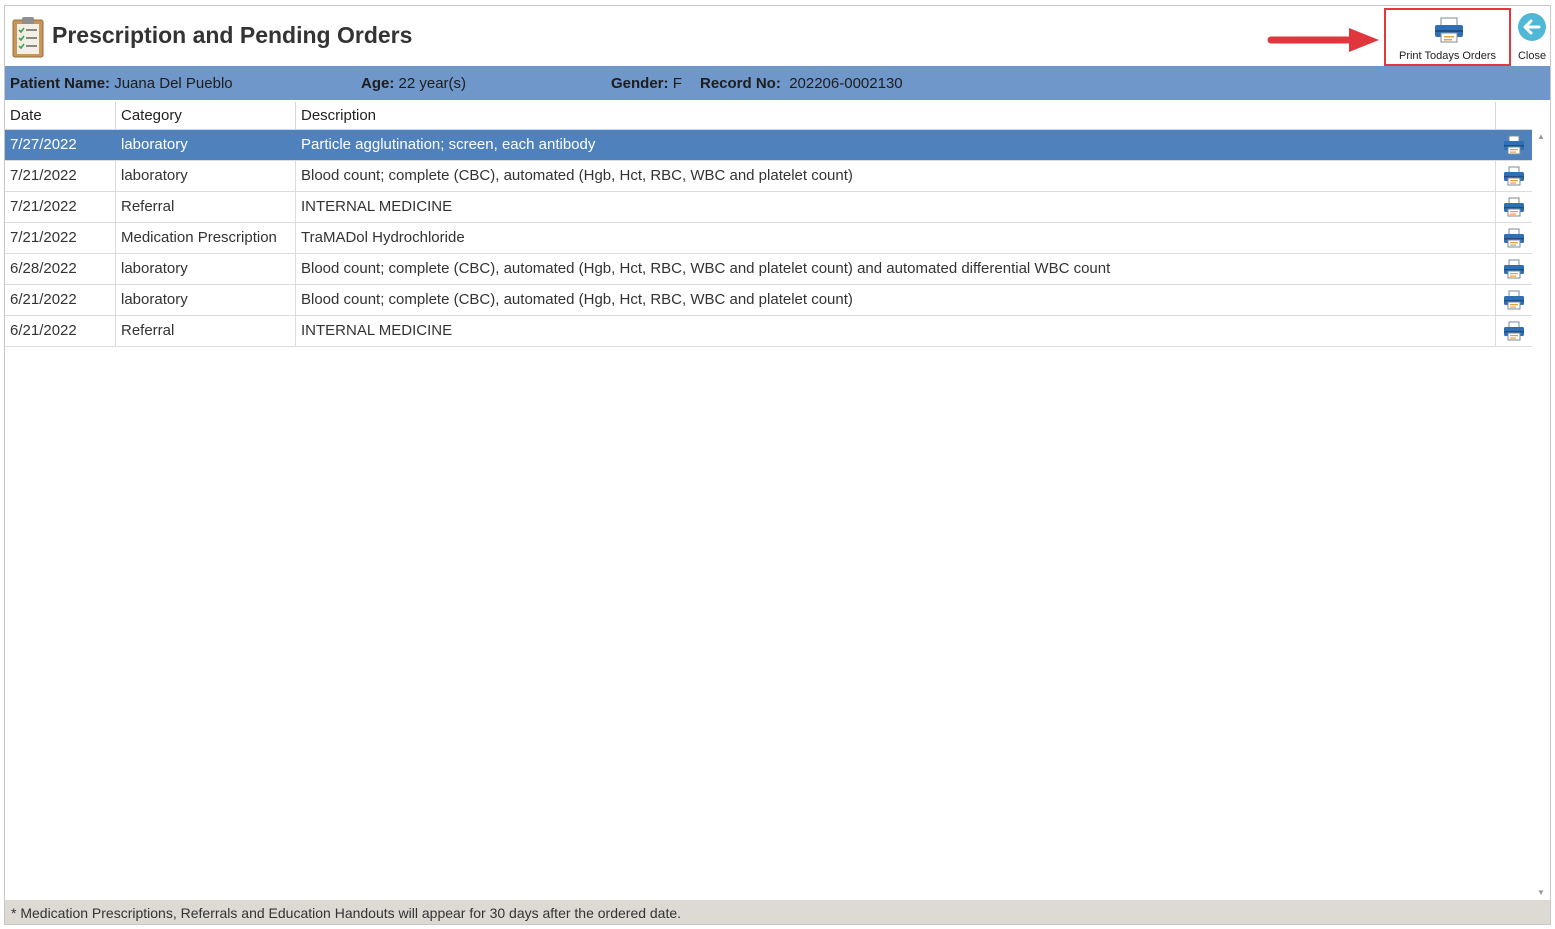 The width and height of the screenshot is (1555, 929). I want to click on patient-record-field: Record No: 202206-0002130, so click(801, 83).